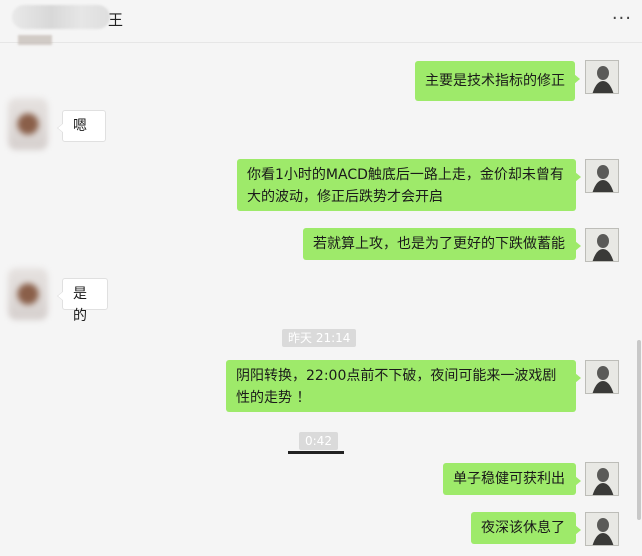 The width and height of the screenshot is (642, 556). I want to click on message-bubble-received: 是的, so click(82, 301).